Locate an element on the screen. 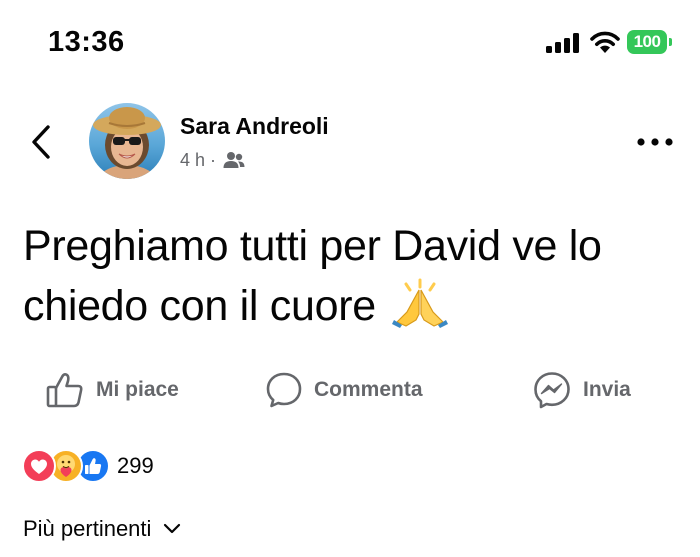 This screenshot has height=557, width=700. like-label: Mi piace is located at coordinates (137, 389).